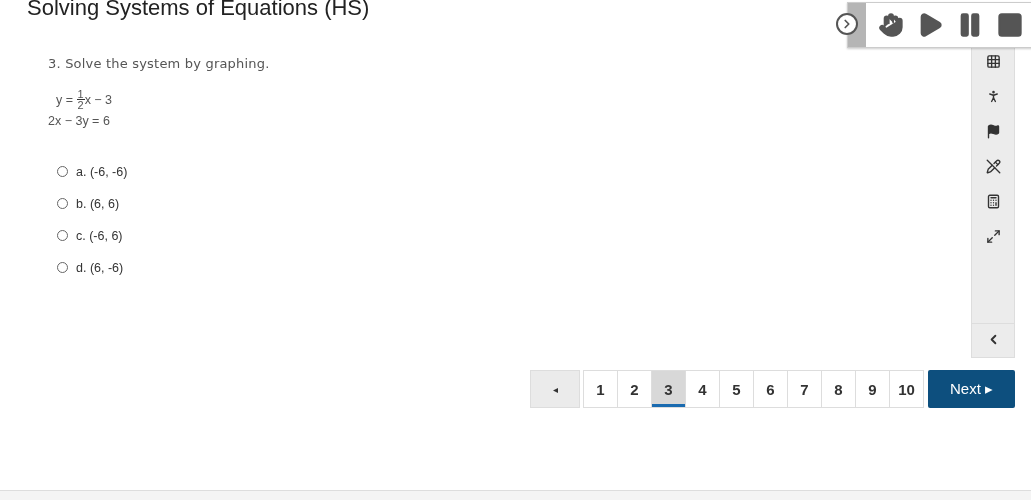  Describe the element at coordinates (100, 267) in the screenshot. I see `option-label: d. (6, -6)` at that location.